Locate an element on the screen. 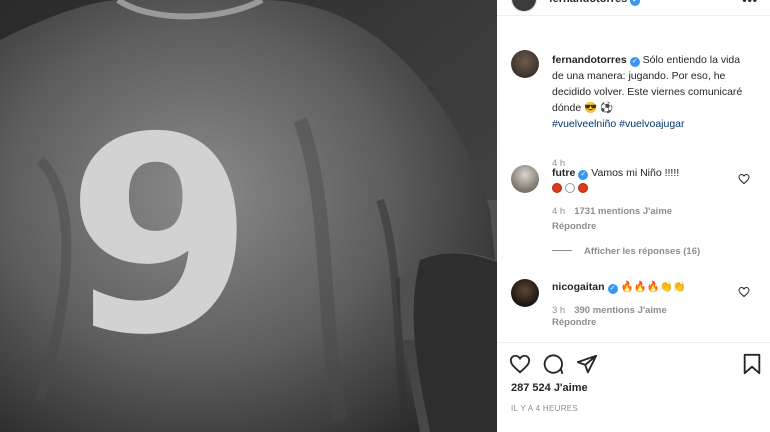 Image resolution: width=770 pixels, height=432 pixels. comment-age: 4 h is located at coordinates (559, 211).